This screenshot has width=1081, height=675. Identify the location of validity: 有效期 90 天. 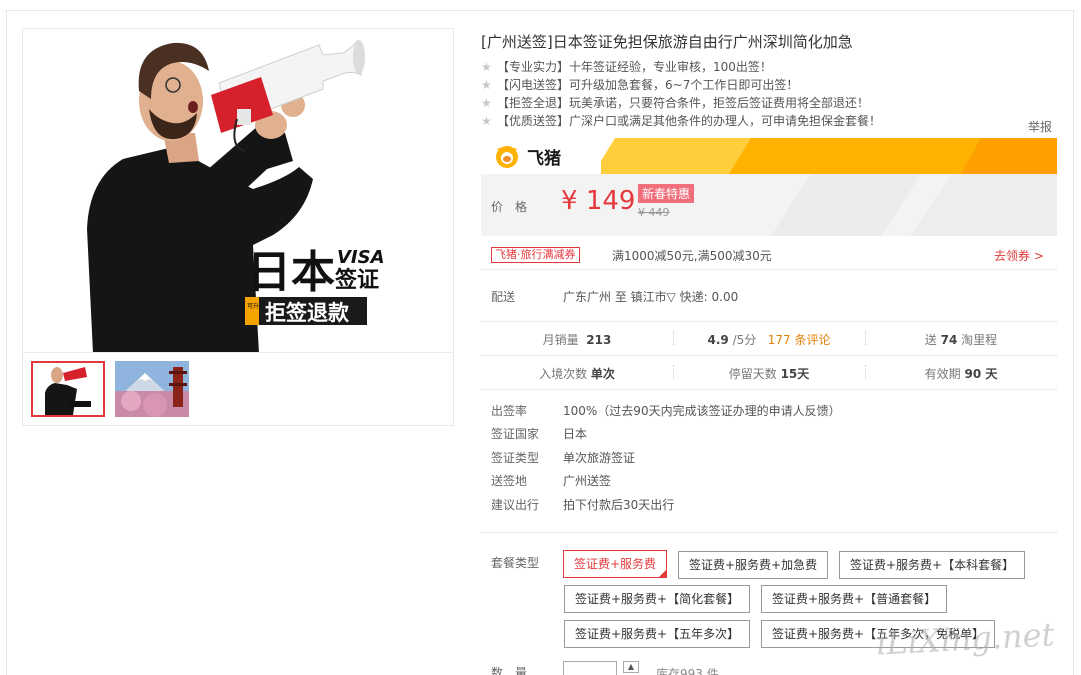
(961, 374).